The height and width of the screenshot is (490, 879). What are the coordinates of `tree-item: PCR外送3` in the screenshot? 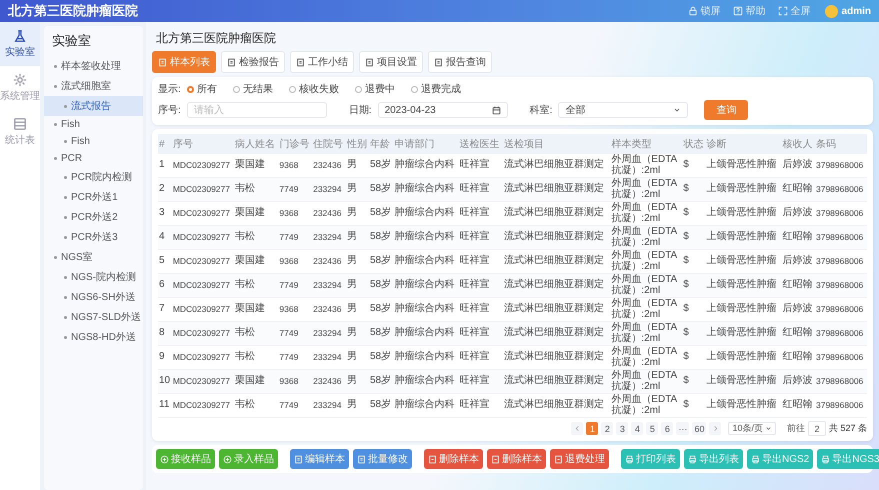 It's located at (93, 237).